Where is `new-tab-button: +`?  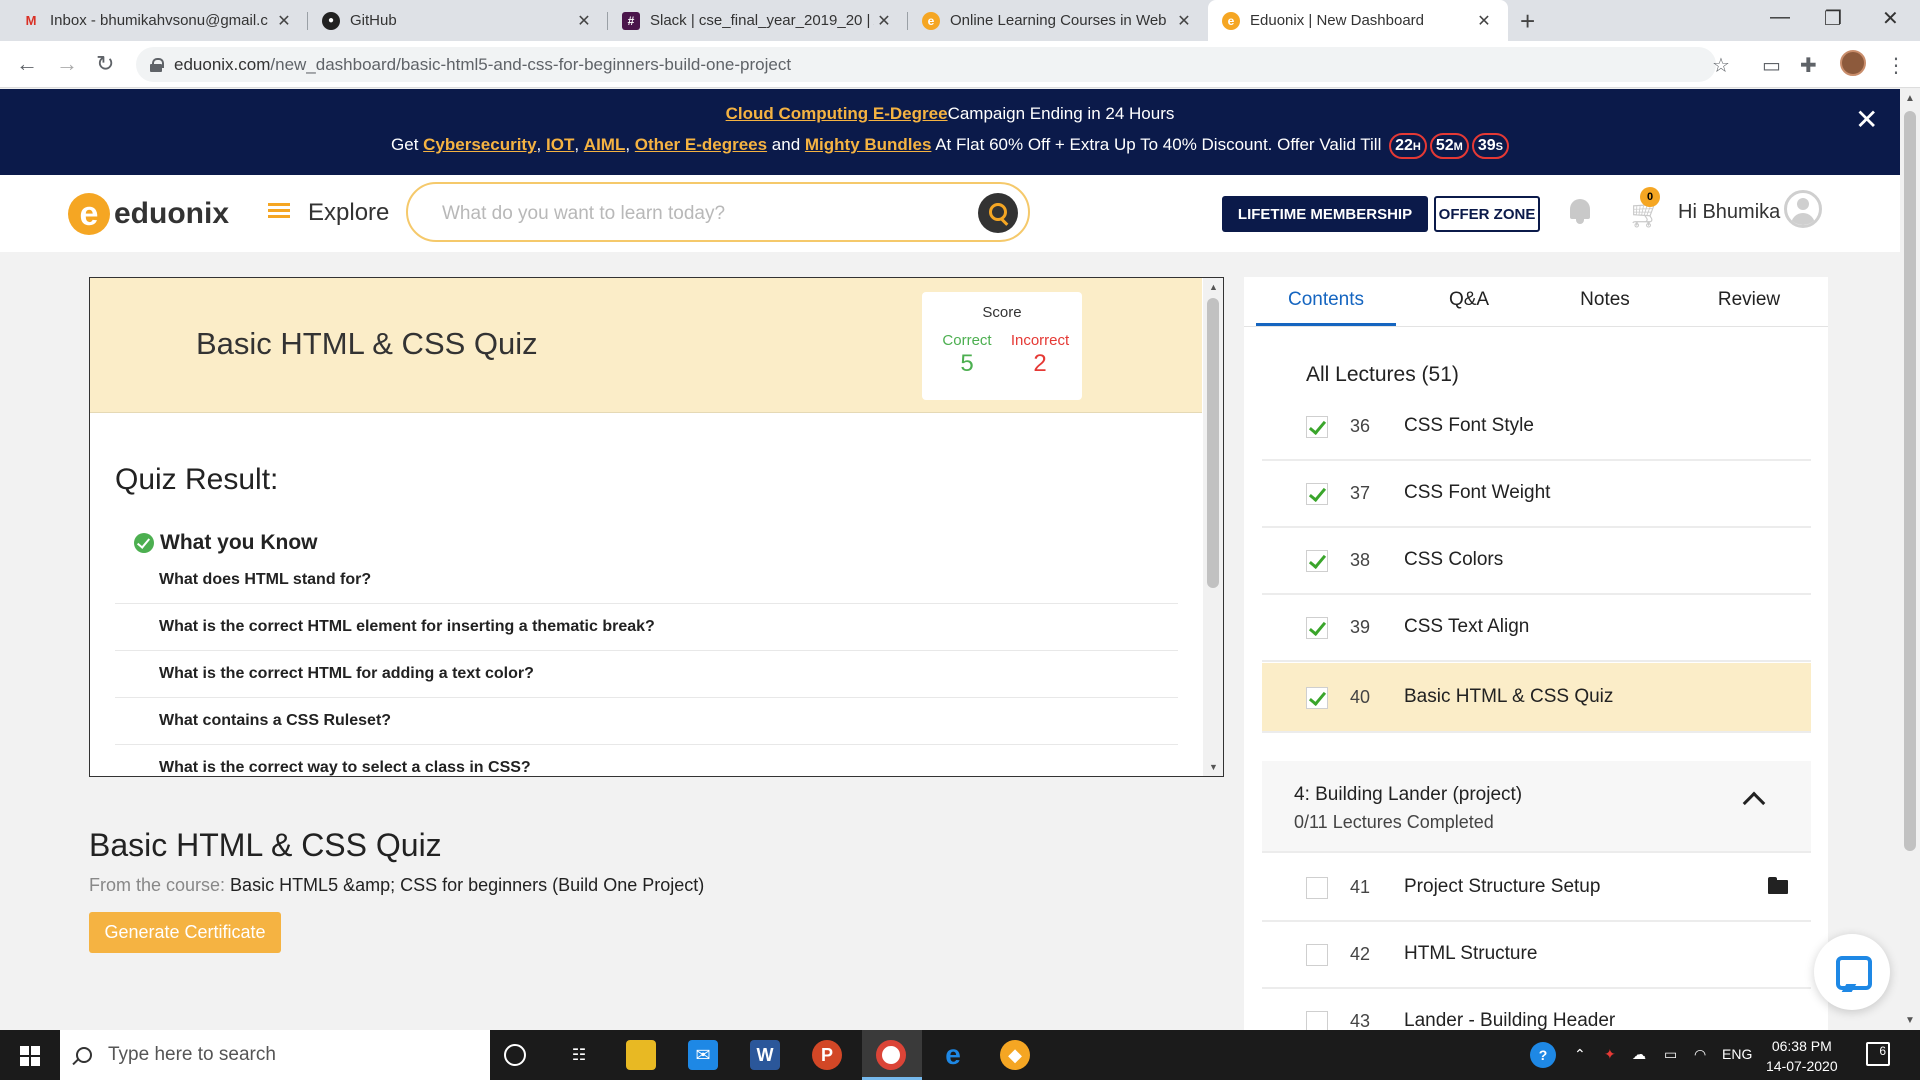 new-tab-button: + is located at coordinates (1527, 21).